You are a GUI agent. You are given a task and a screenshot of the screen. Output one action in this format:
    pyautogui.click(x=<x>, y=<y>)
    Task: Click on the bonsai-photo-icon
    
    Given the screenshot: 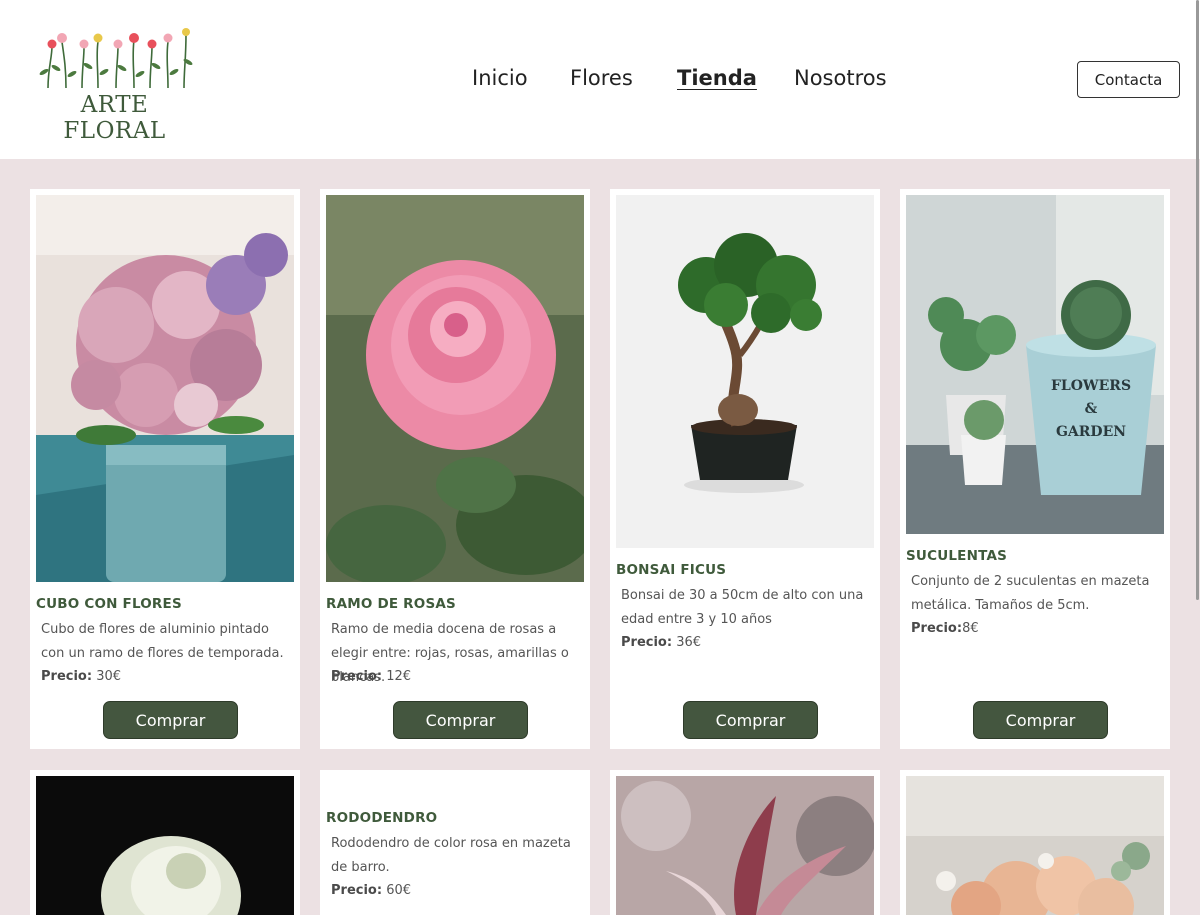 What is the action you would take?
    pyautogui.click(x=745, y=371)
    